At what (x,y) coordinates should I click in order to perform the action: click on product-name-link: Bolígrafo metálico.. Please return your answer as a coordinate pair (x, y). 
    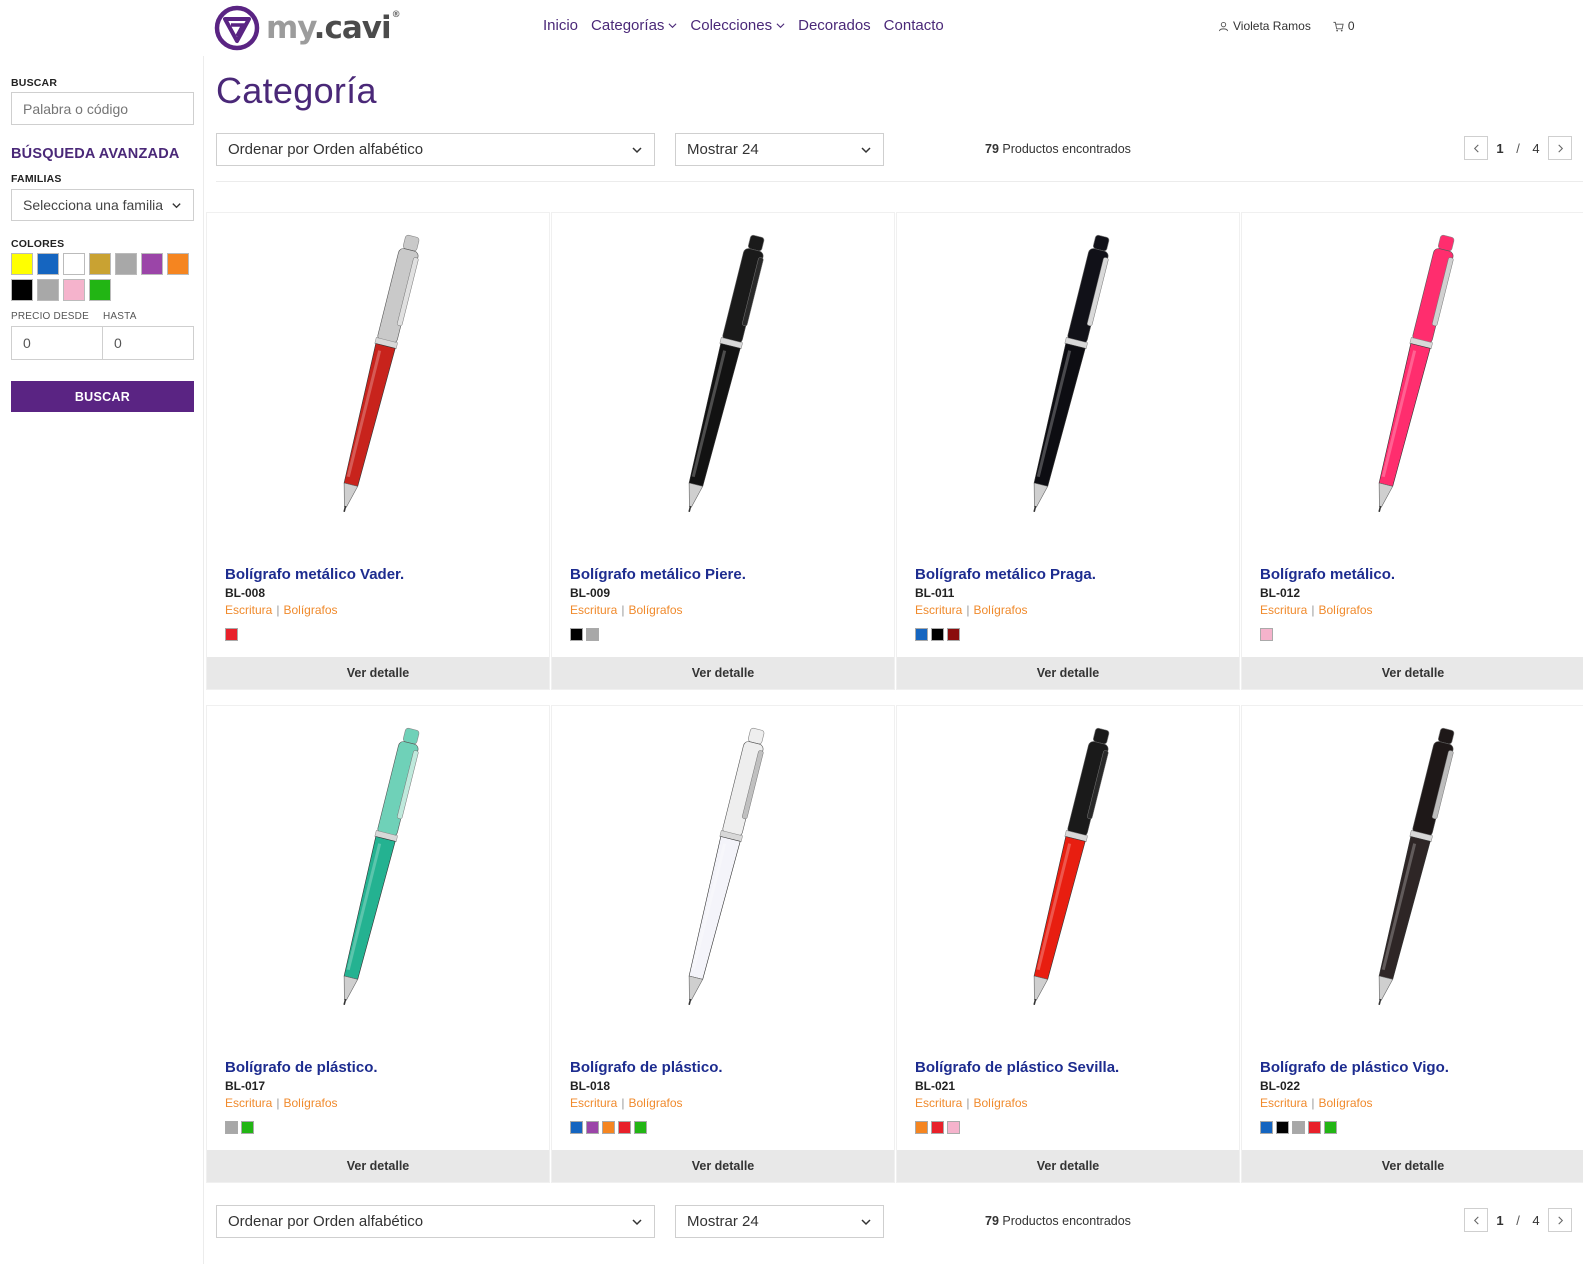
    Looking at the image, I should click on (1327, 574).